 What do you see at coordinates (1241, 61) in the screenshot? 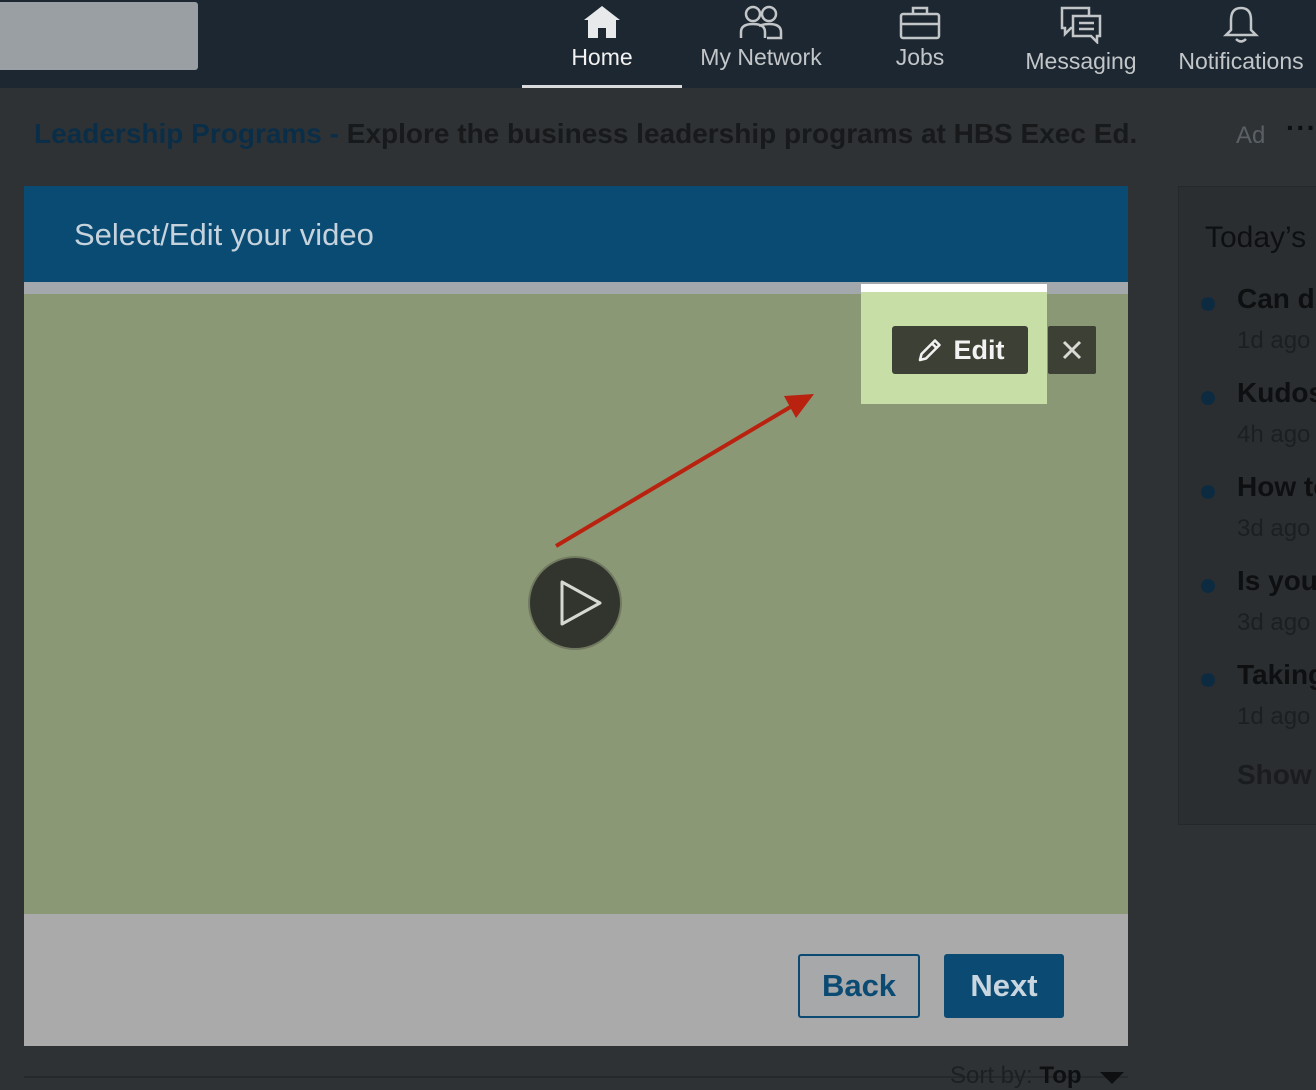
I see `nav-notifications-label: Notifications` at bounding box center [1241, 61].